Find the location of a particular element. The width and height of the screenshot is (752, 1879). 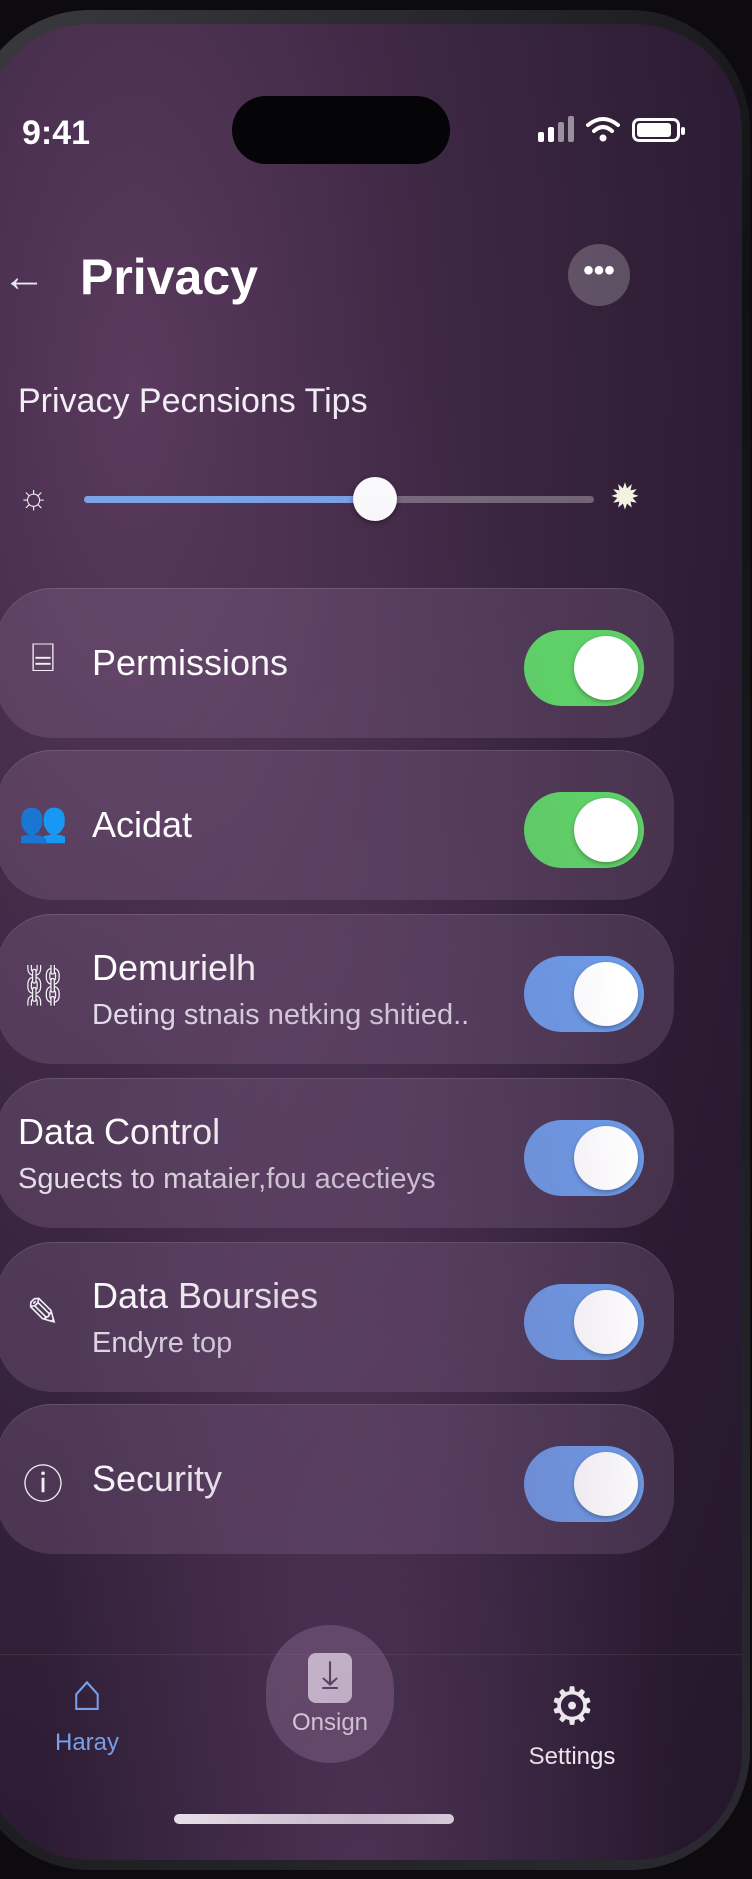

acidat-toggle is located at coordinates (584, 830).